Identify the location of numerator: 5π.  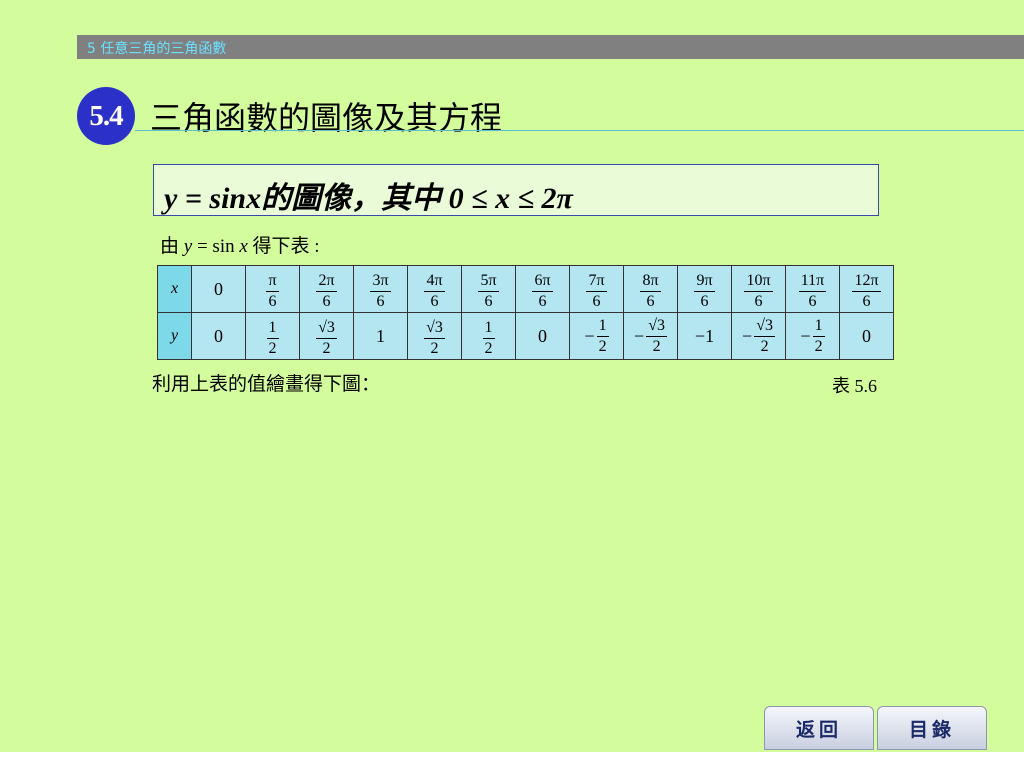
(488, 282).